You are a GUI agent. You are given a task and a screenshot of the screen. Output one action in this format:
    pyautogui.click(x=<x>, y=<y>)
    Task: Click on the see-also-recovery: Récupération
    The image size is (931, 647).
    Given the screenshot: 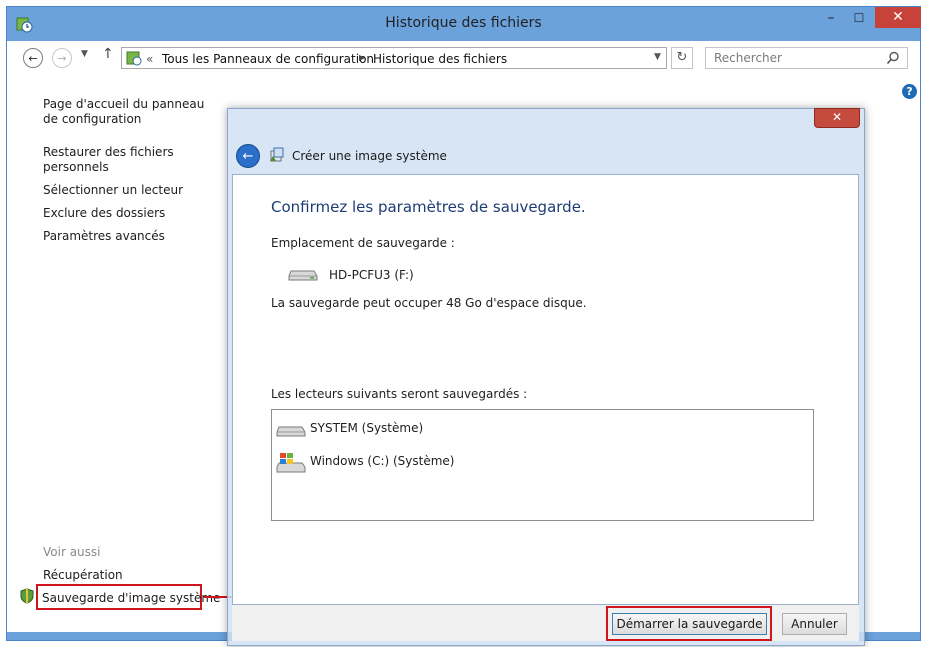 What is the action you would take?
    pyautogui.click(x=133, y=575)
    